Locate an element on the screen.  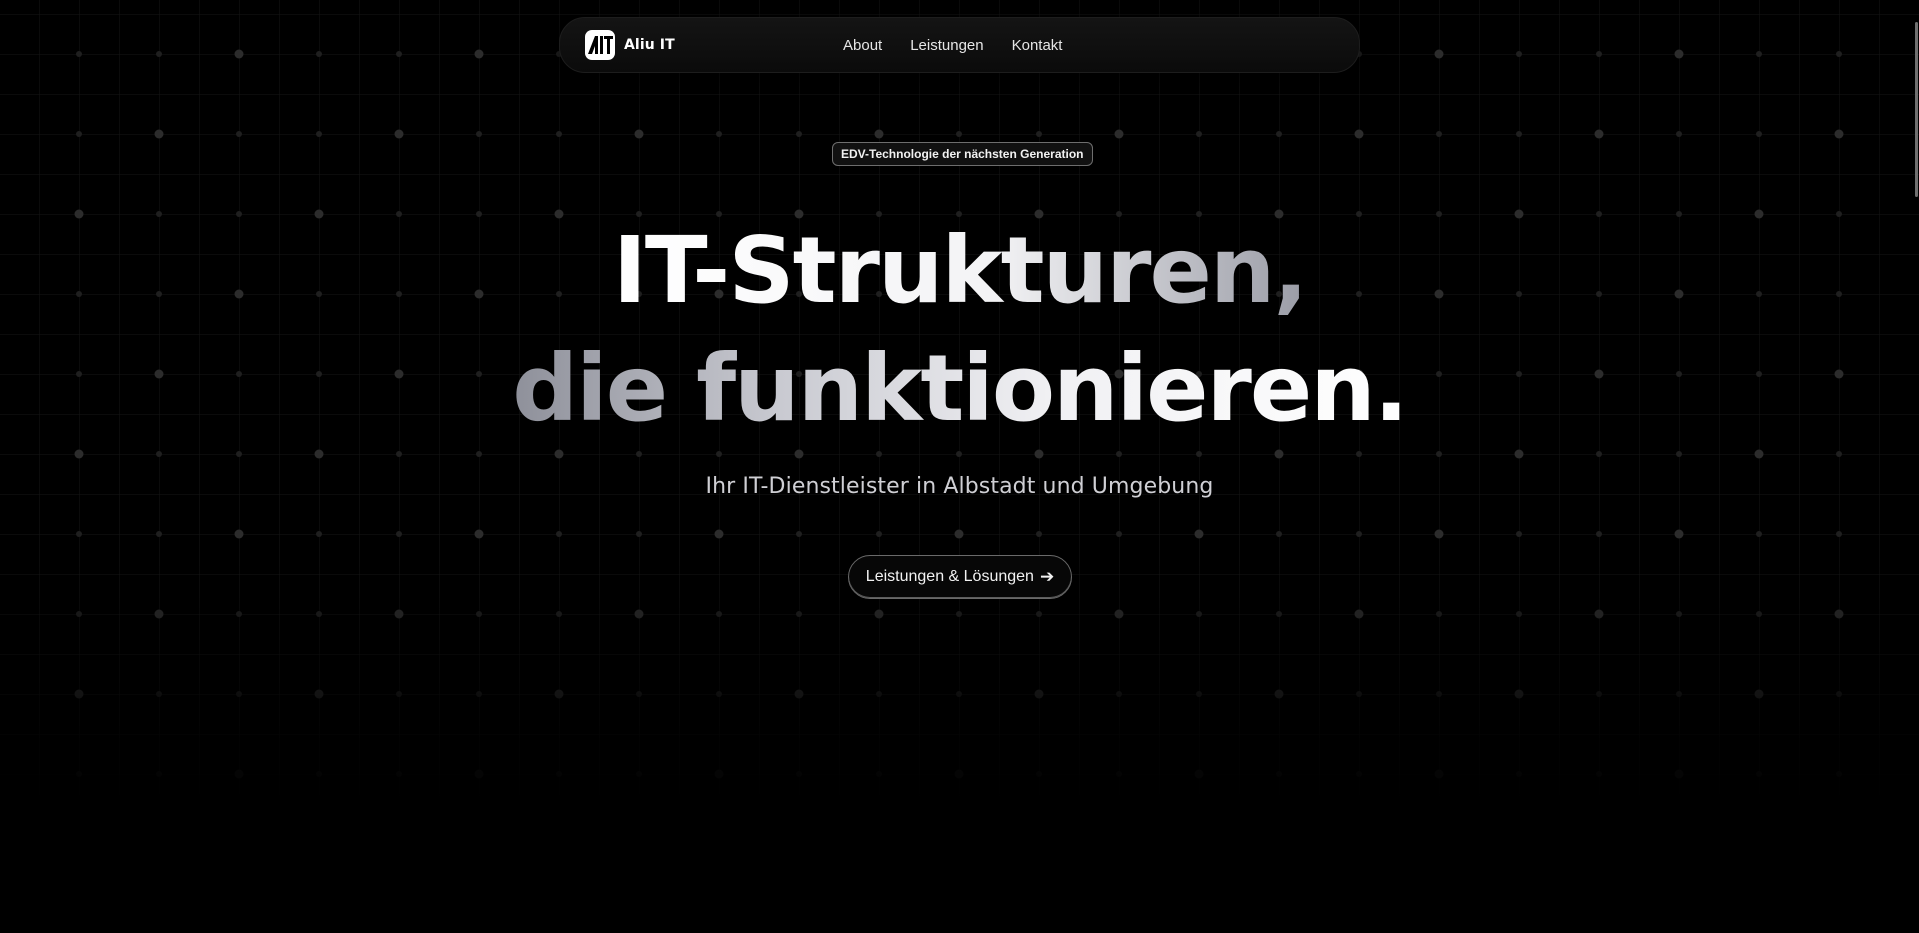
hero-badge: EDV-Technologie der nächsten Generation is located at coordinates (962, 154).